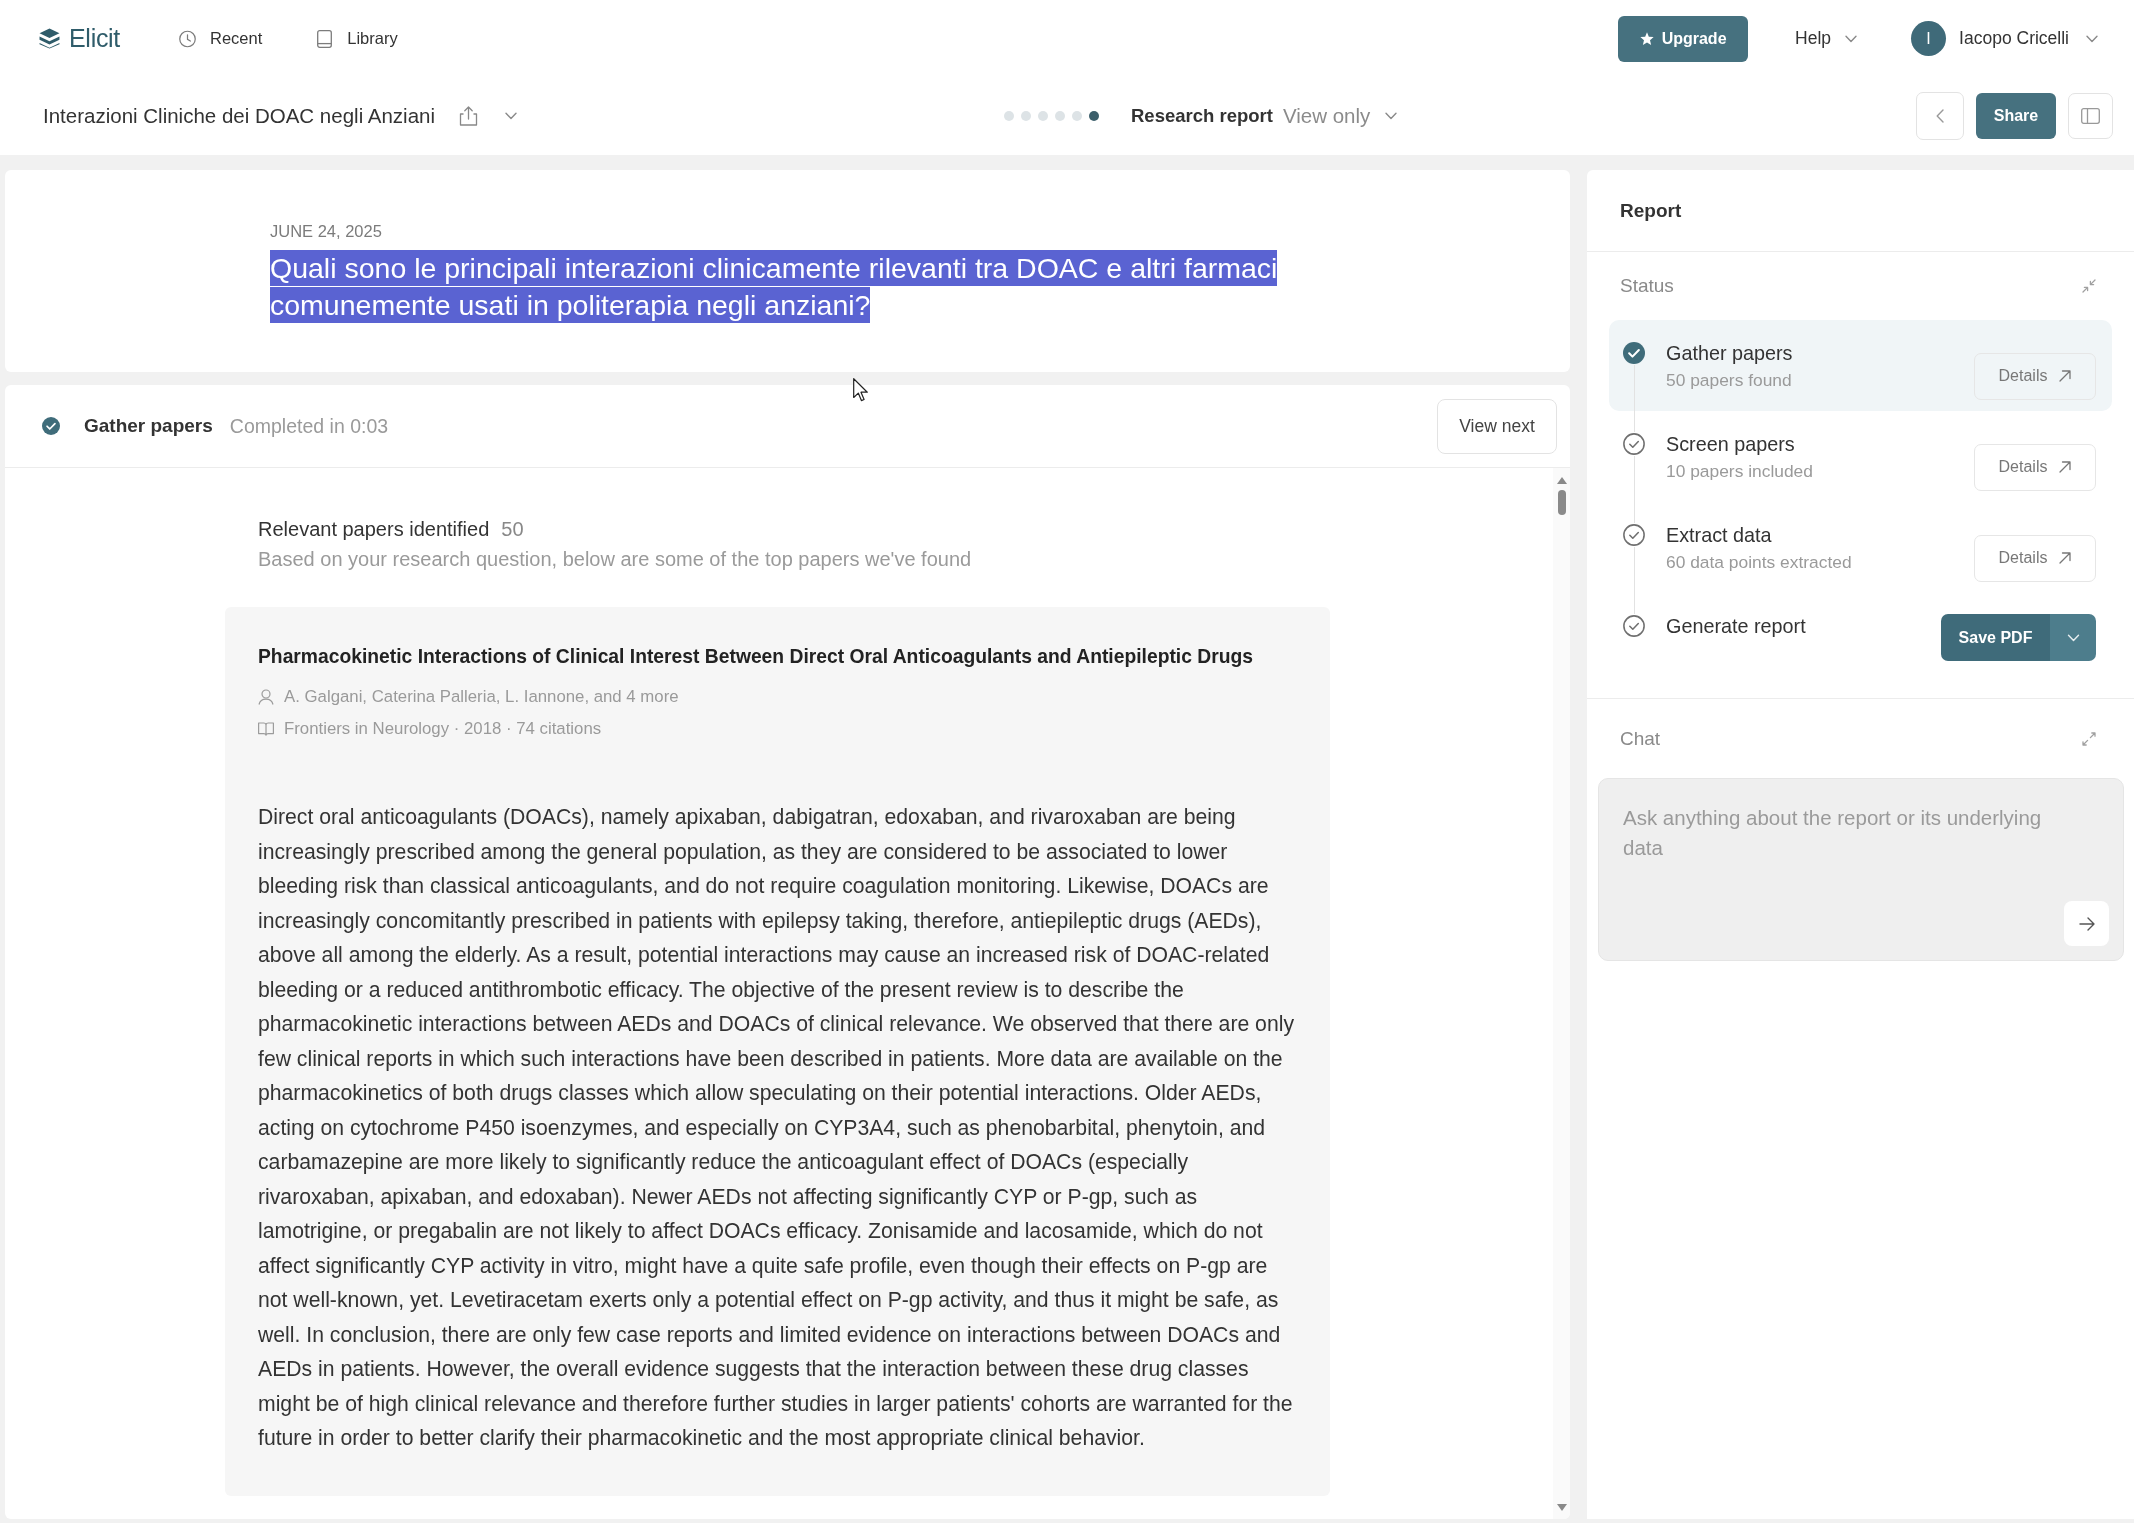  I want to click on status-step: Gather papers 50 papers found Details, so click(1860, 365).